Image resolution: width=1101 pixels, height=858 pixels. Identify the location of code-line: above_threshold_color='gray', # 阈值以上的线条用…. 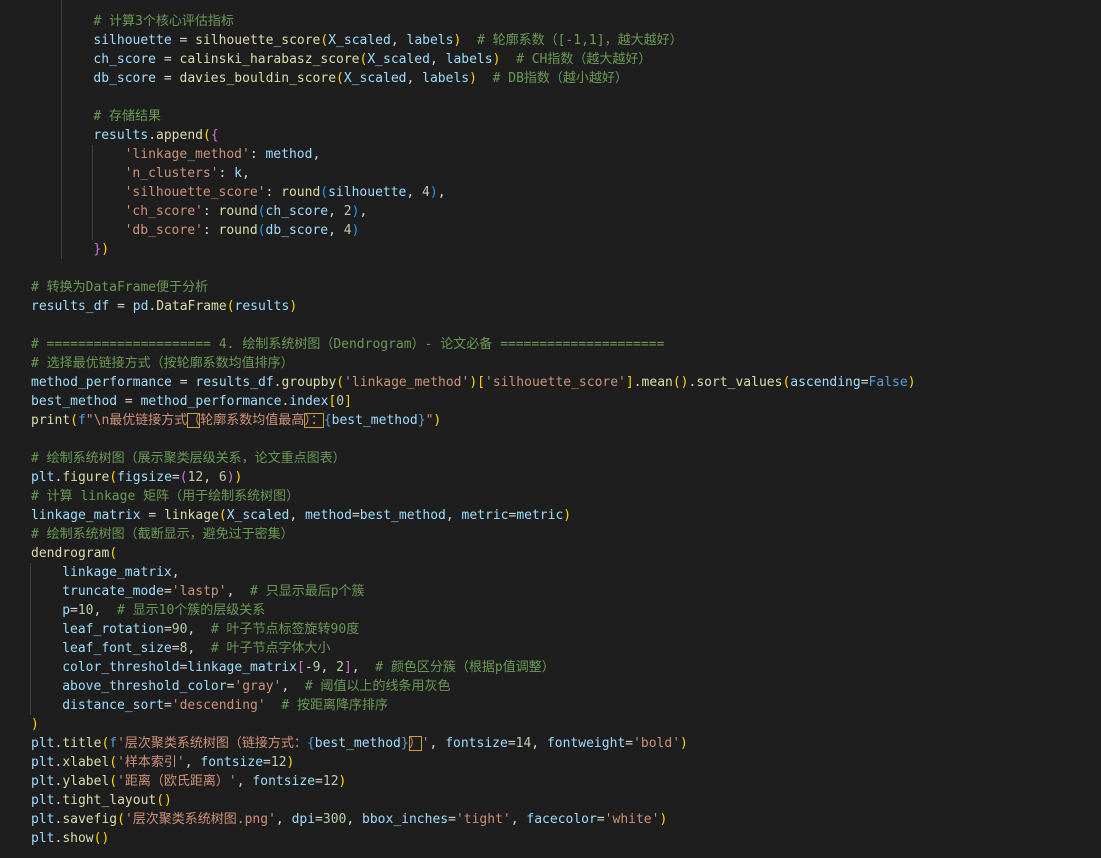
(256, 686).